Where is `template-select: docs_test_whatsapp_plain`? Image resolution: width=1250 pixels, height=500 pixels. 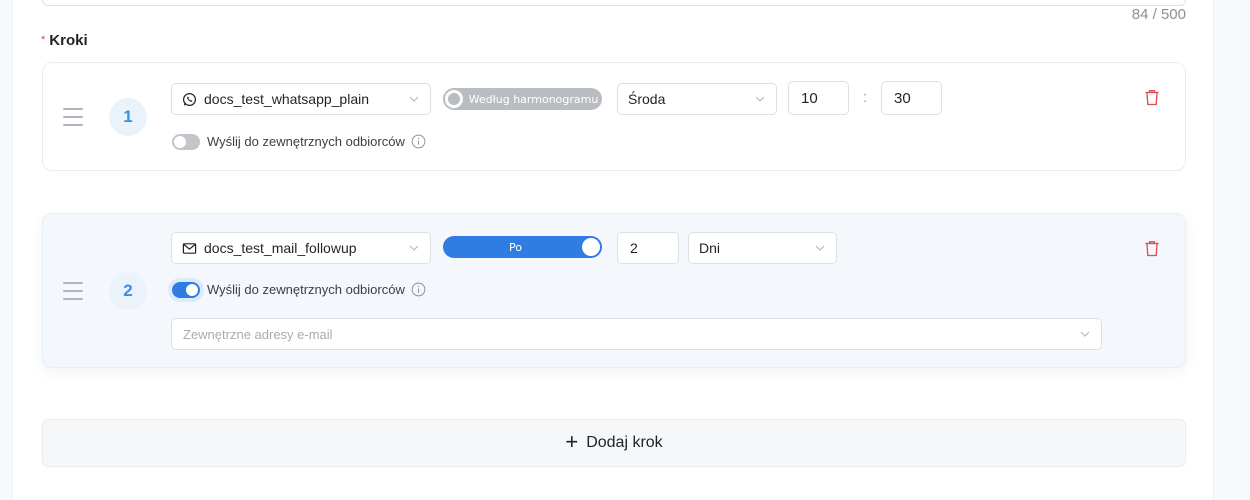 template-select: docs_test_whatsapp_plain is located at coordinates (301, 99).